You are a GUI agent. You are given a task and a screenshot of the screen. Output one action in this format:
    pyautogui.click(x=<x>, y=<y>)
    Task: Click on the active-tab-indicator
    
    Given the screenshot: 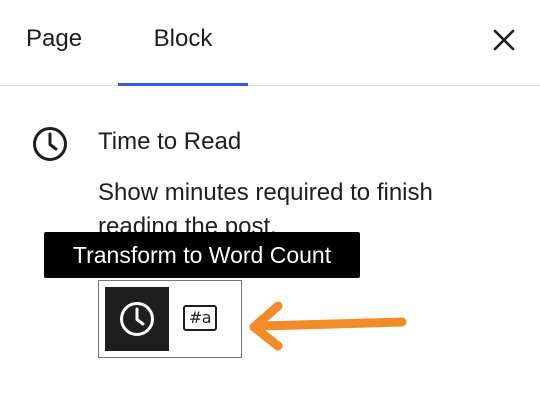 What is the action you would take?
    pyautogui.click(x=183, y=84)
    